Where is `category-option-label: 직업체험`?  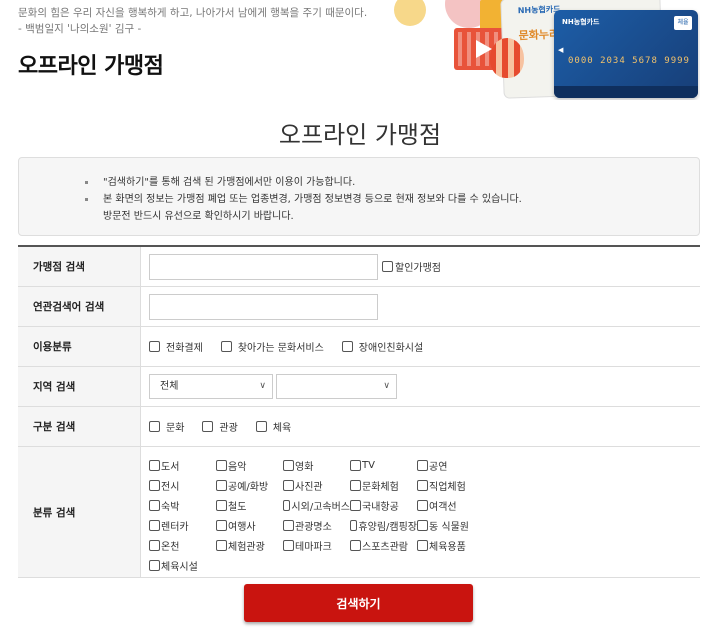
category-option-label: 직업체험 is located at coordinates (447, 487).